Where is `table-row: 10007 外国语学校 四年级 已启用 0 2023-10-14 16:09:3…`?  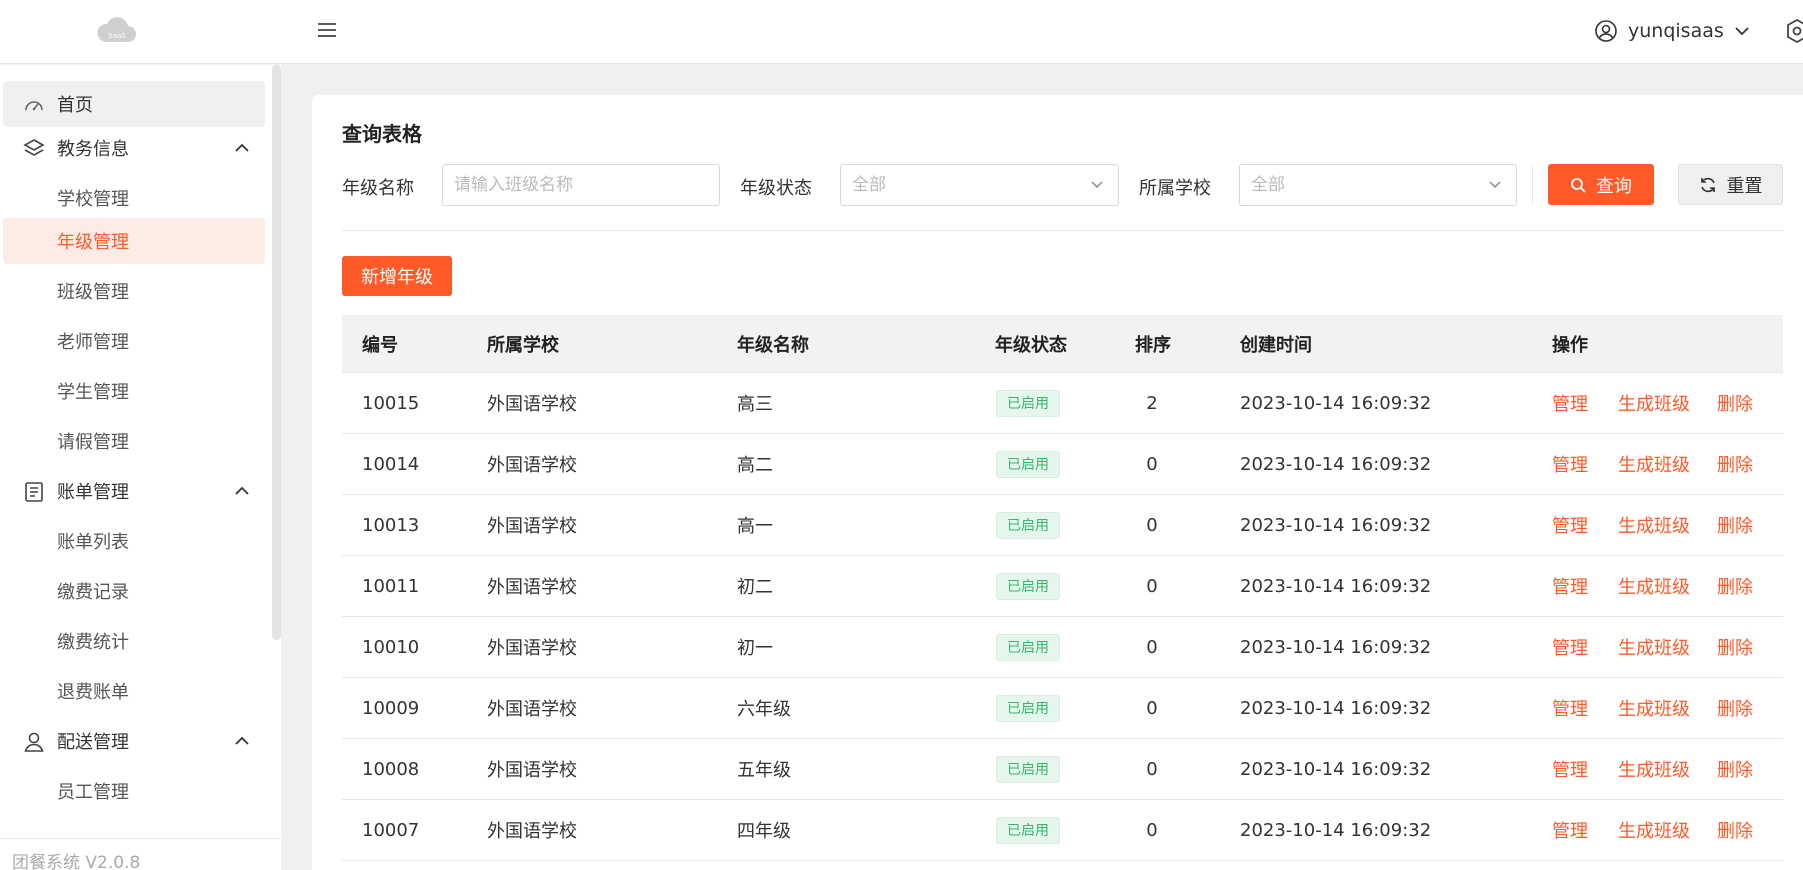
table-row: 10007 外国语学校 四年级 已启用 0 2023-10-14 16:09:3… is located at coordinates (1062, 830).